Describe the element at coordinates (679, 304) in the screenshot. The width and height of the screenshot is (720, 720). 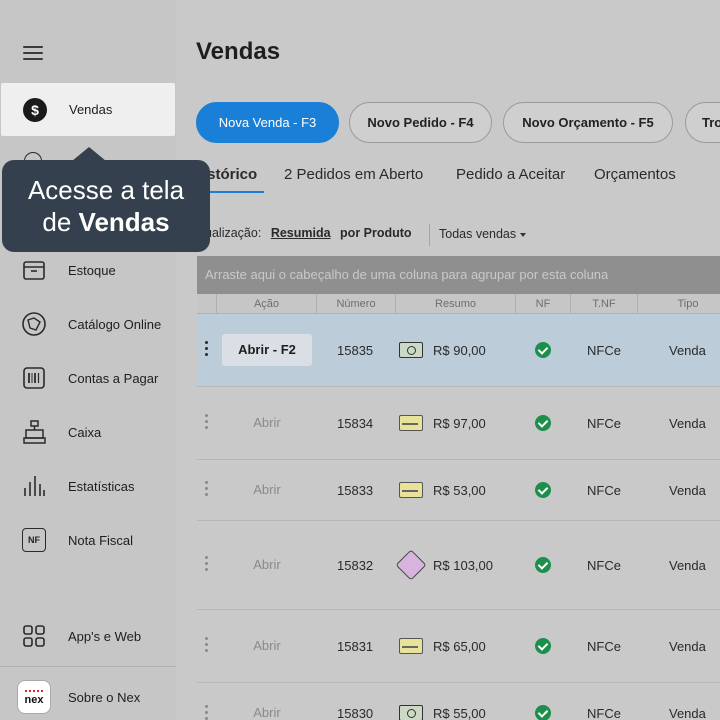
I see `header-cell-tipo: Tipo` at that location.